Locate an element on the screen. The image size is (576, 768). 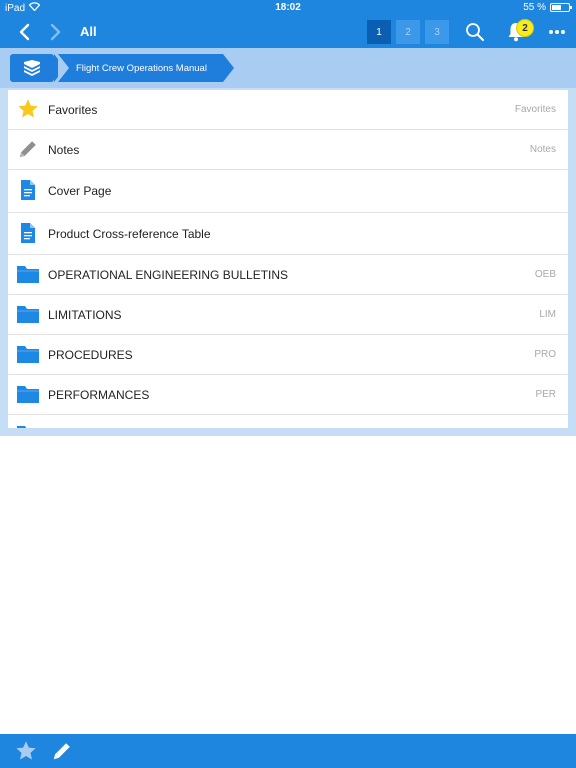
search-icon is located at coordinates (475, 32).